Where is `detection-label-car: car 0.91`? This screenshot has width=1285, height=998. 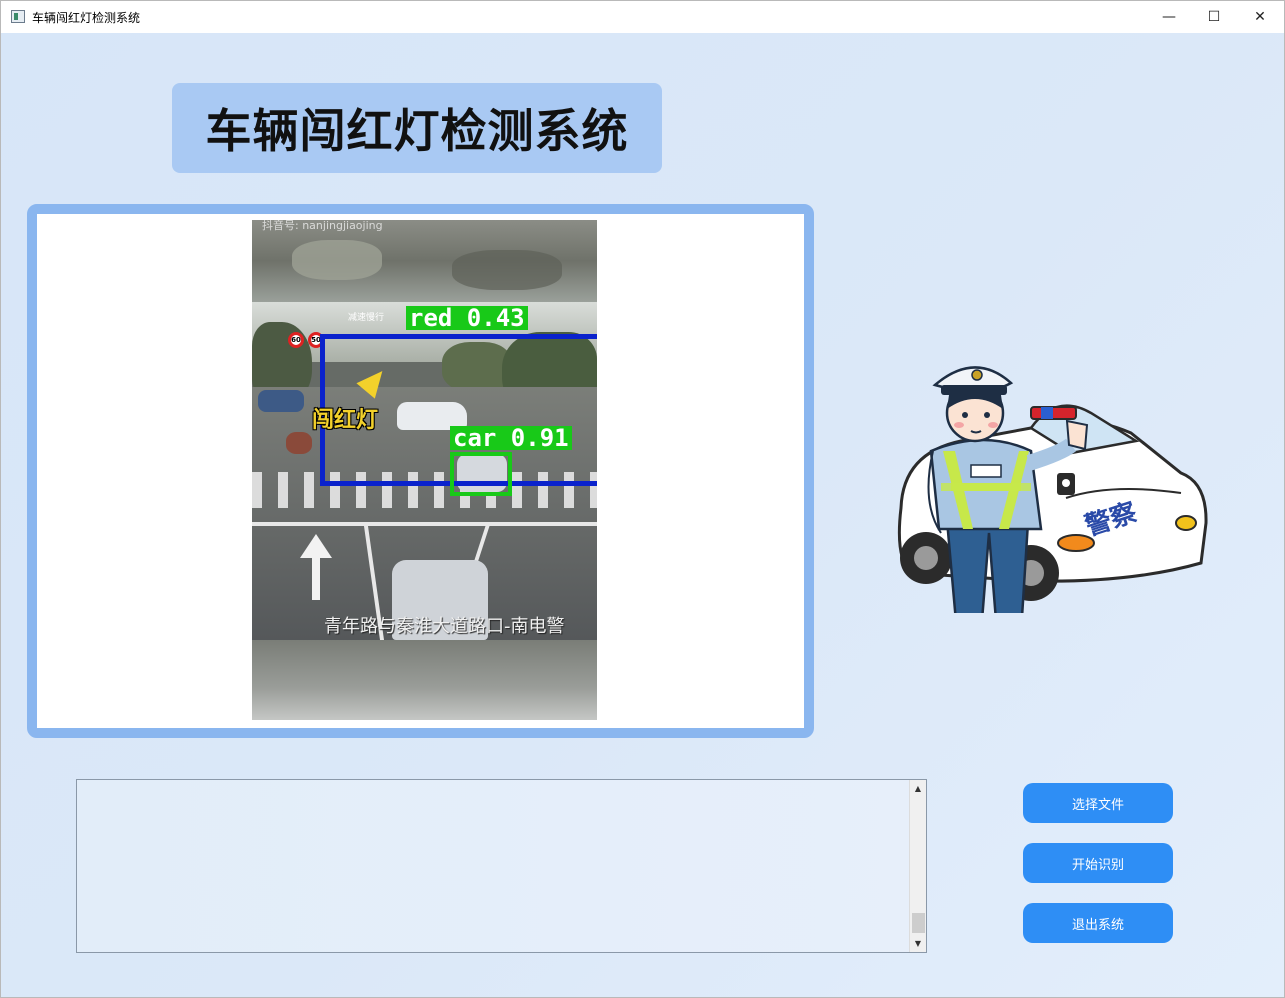
detection-label-car: car 0.91 is located at coordinates (511, 438).